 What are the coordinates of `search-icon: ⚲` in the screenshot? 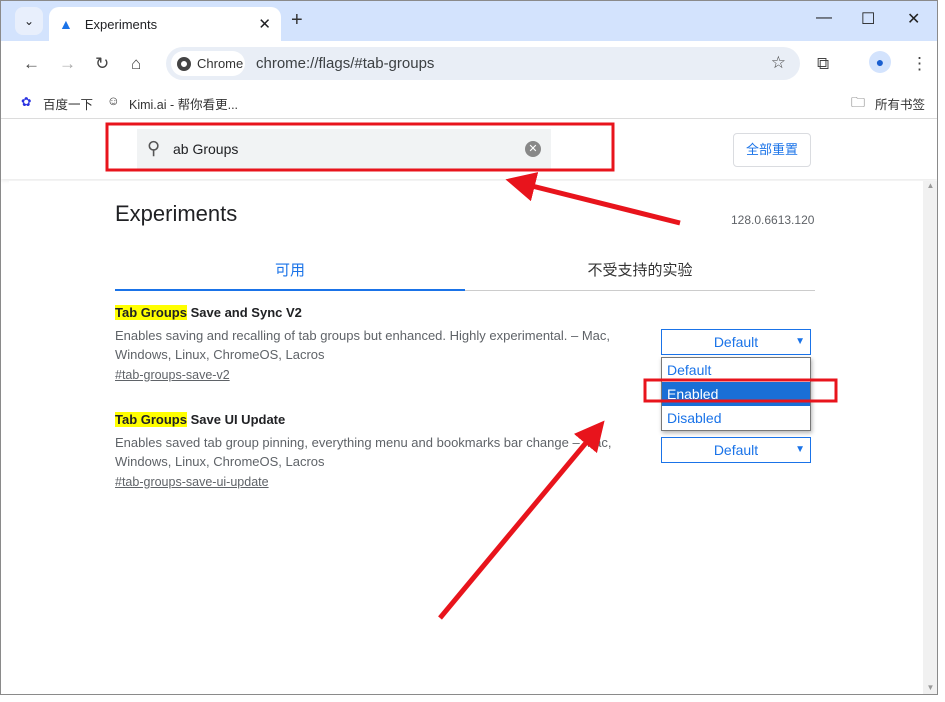 It's located at (154, 148).